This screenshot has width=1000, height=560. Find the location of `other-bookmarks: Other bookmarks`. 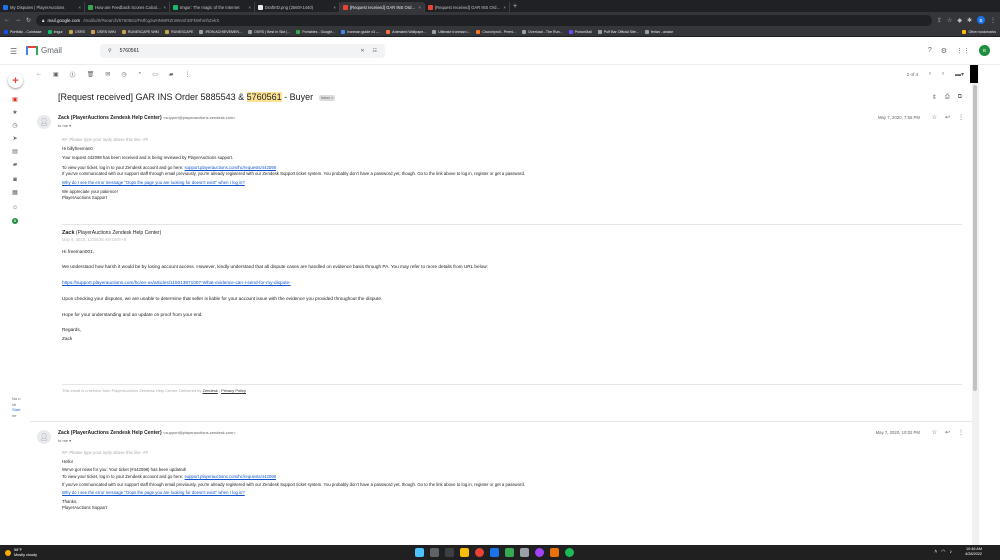

other-bookmarks: Other bookmarks is located at coordinates (979, 32).